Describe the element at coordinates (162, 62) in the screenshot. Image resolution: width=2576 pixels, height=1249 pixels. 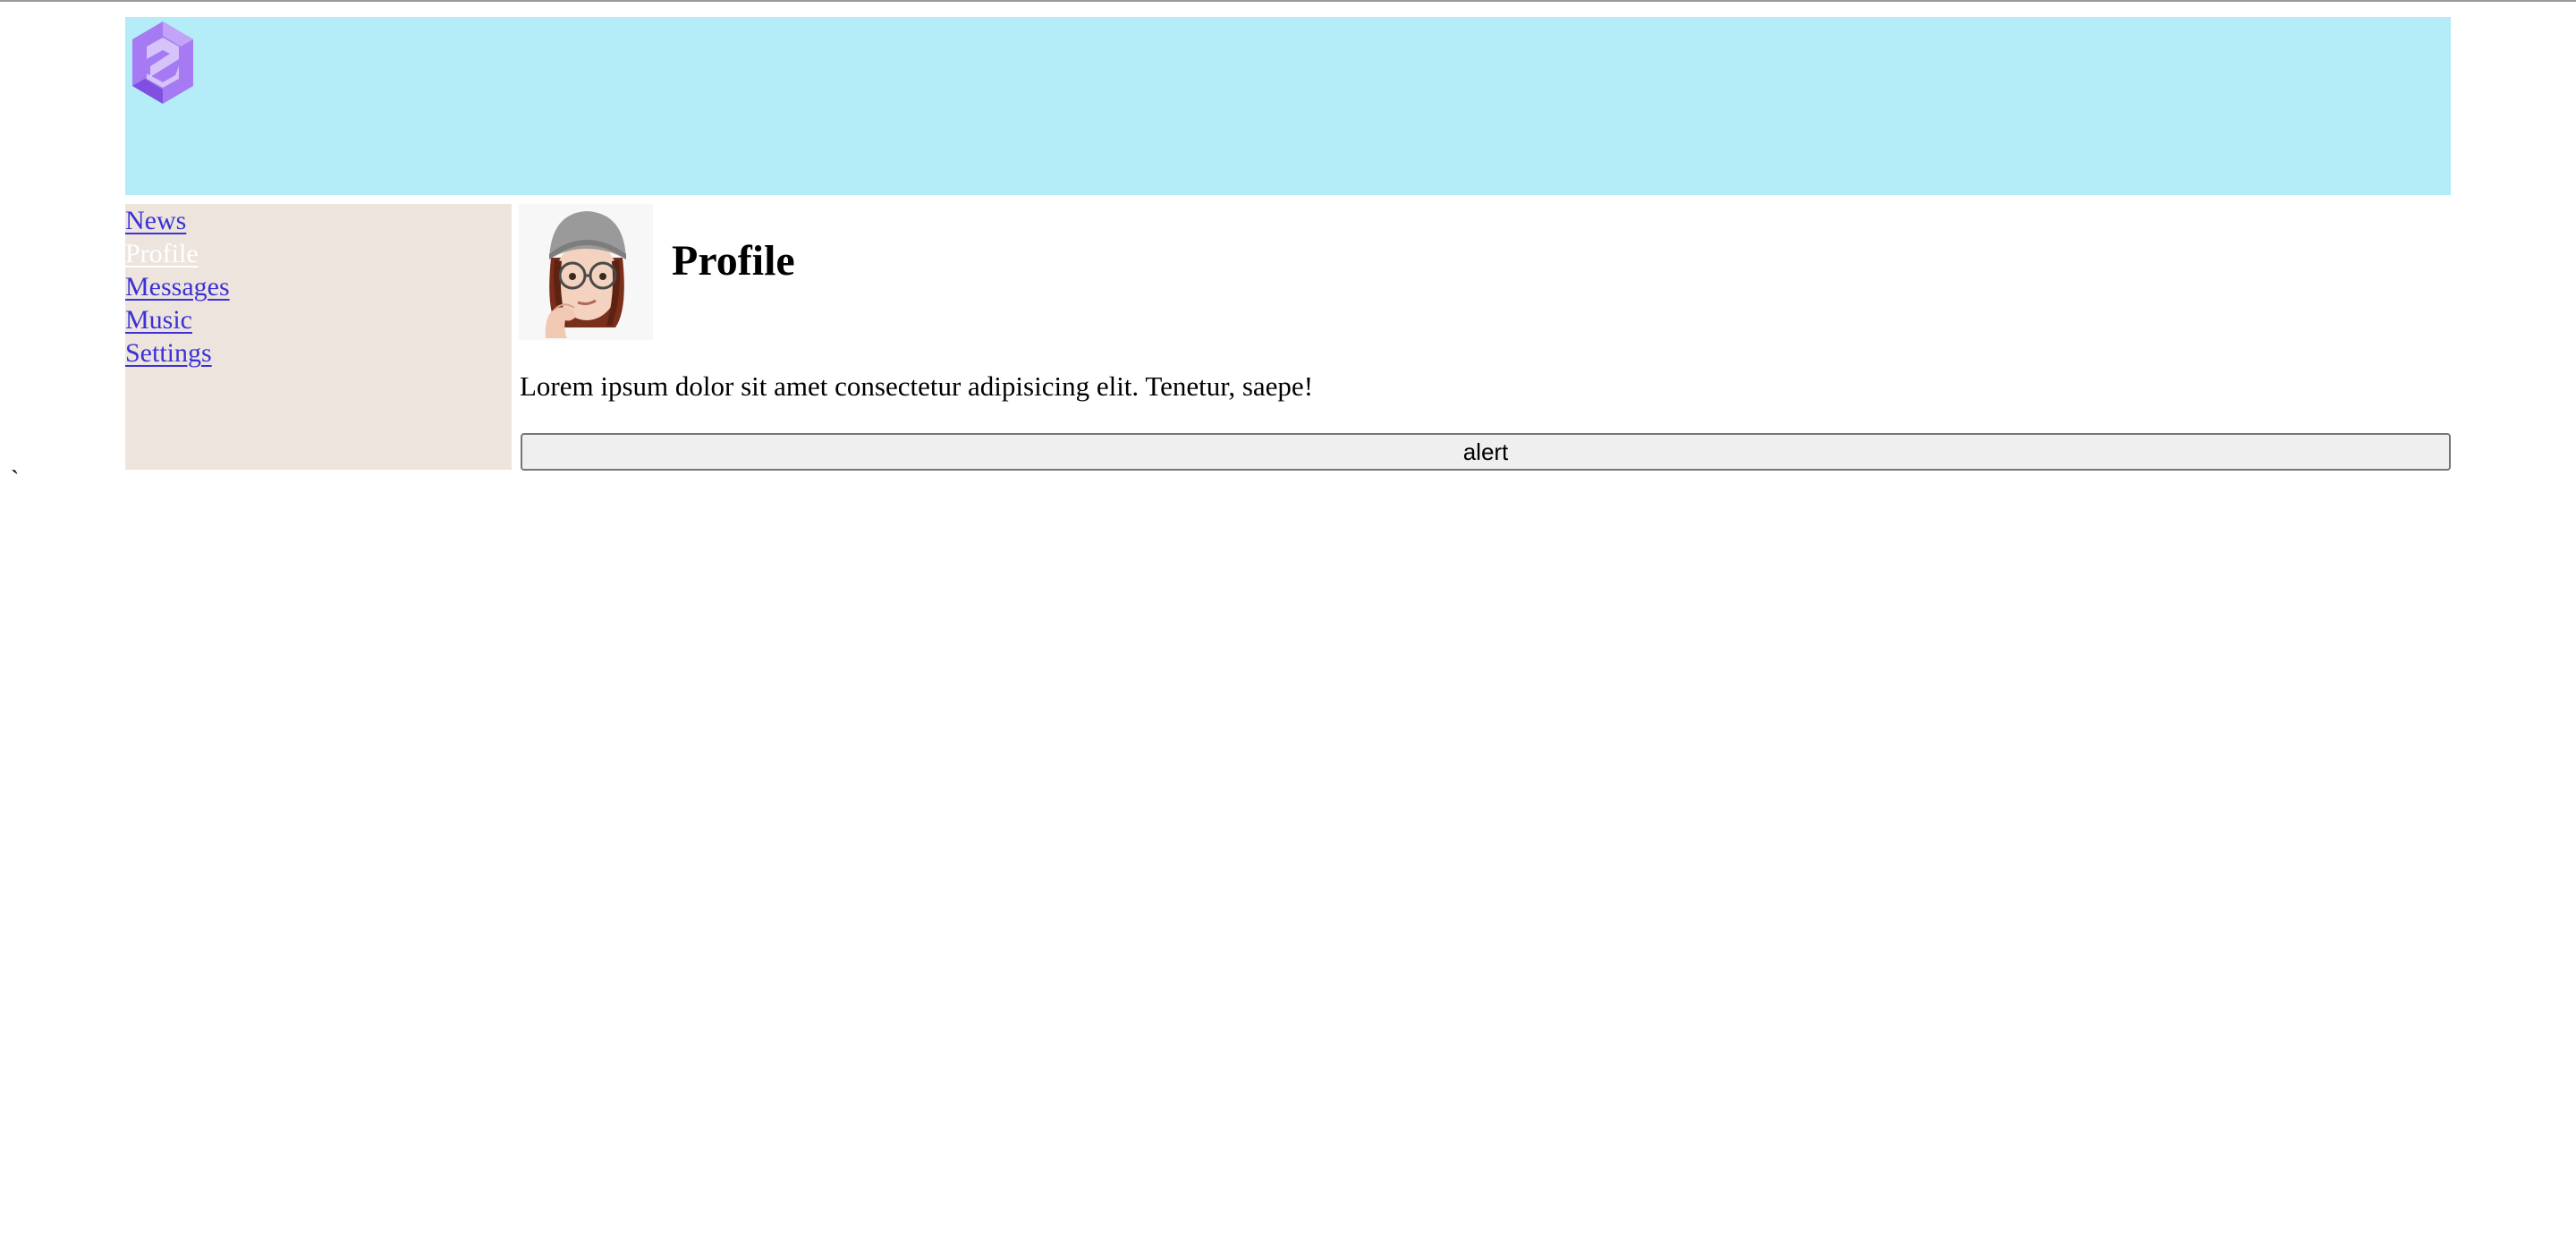
I see `hexagon-logo-icon` at that location.